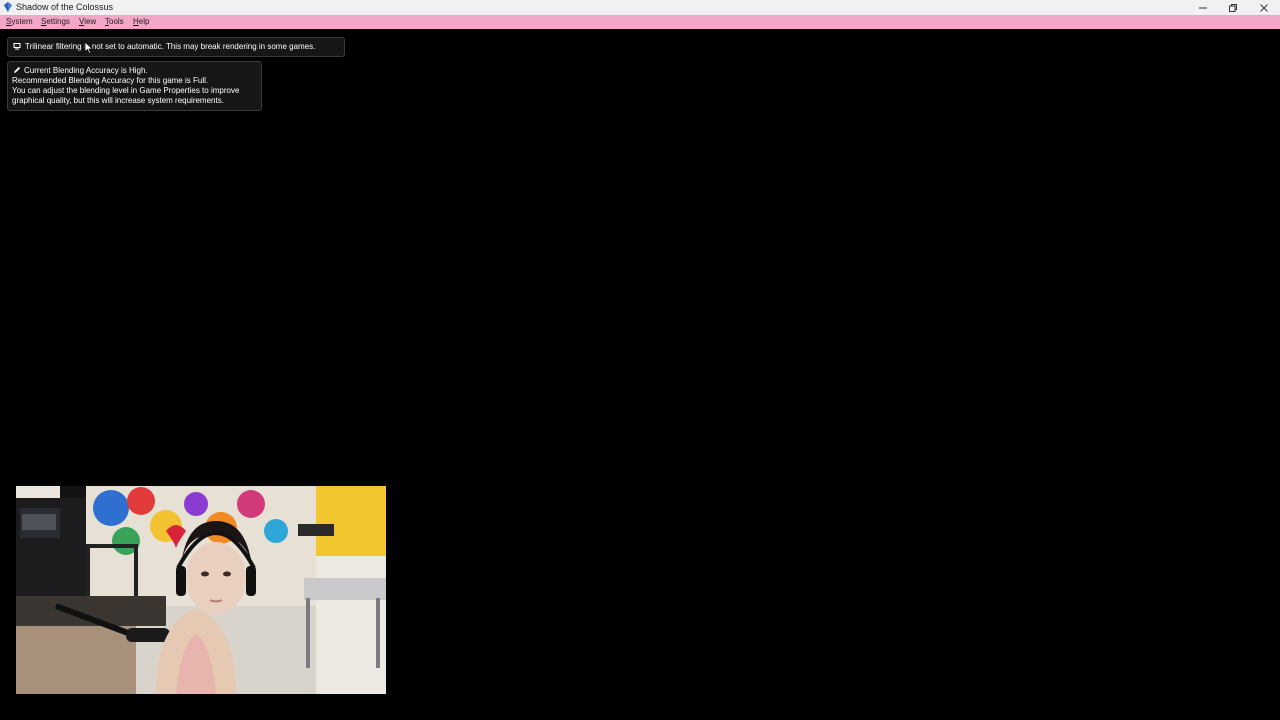 The width and height of the screenshot is (1280, 720). What do you see at coordinates (8, 7) in the screenshot?
I see `pcsx2-logo-icon` at bounding box center [8, 7].